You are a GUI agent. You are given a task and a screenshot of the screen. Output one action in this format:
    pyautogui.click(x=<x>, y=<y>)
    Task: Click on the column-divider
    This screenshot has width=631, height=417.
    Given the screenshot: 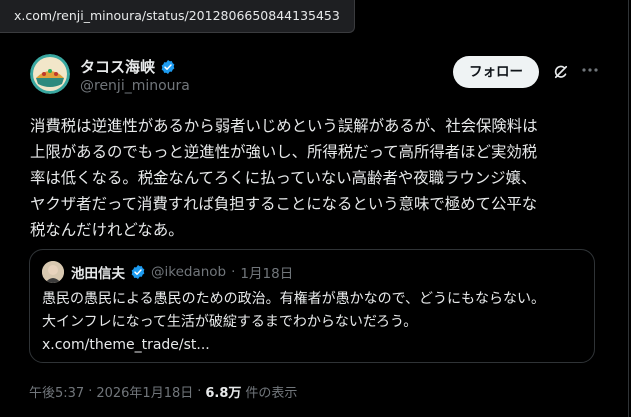 What is the action you would take?
    pyautogui.click(x=628, y=208)
    